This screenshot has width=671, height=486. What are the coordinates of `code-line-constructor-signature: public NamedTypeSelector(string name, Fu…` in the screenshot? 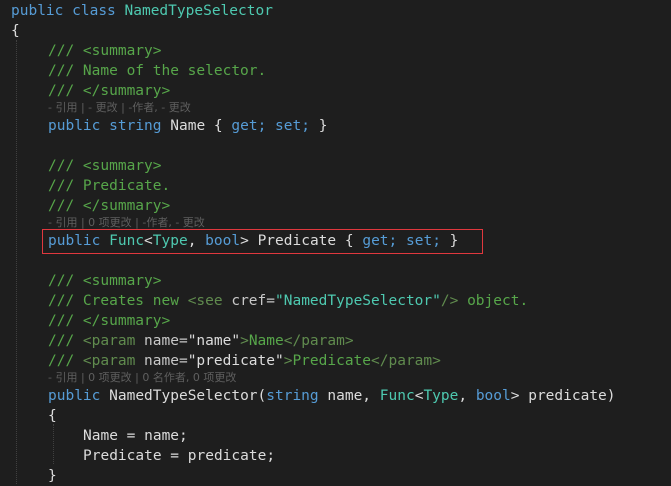 It's located at (332, 396).